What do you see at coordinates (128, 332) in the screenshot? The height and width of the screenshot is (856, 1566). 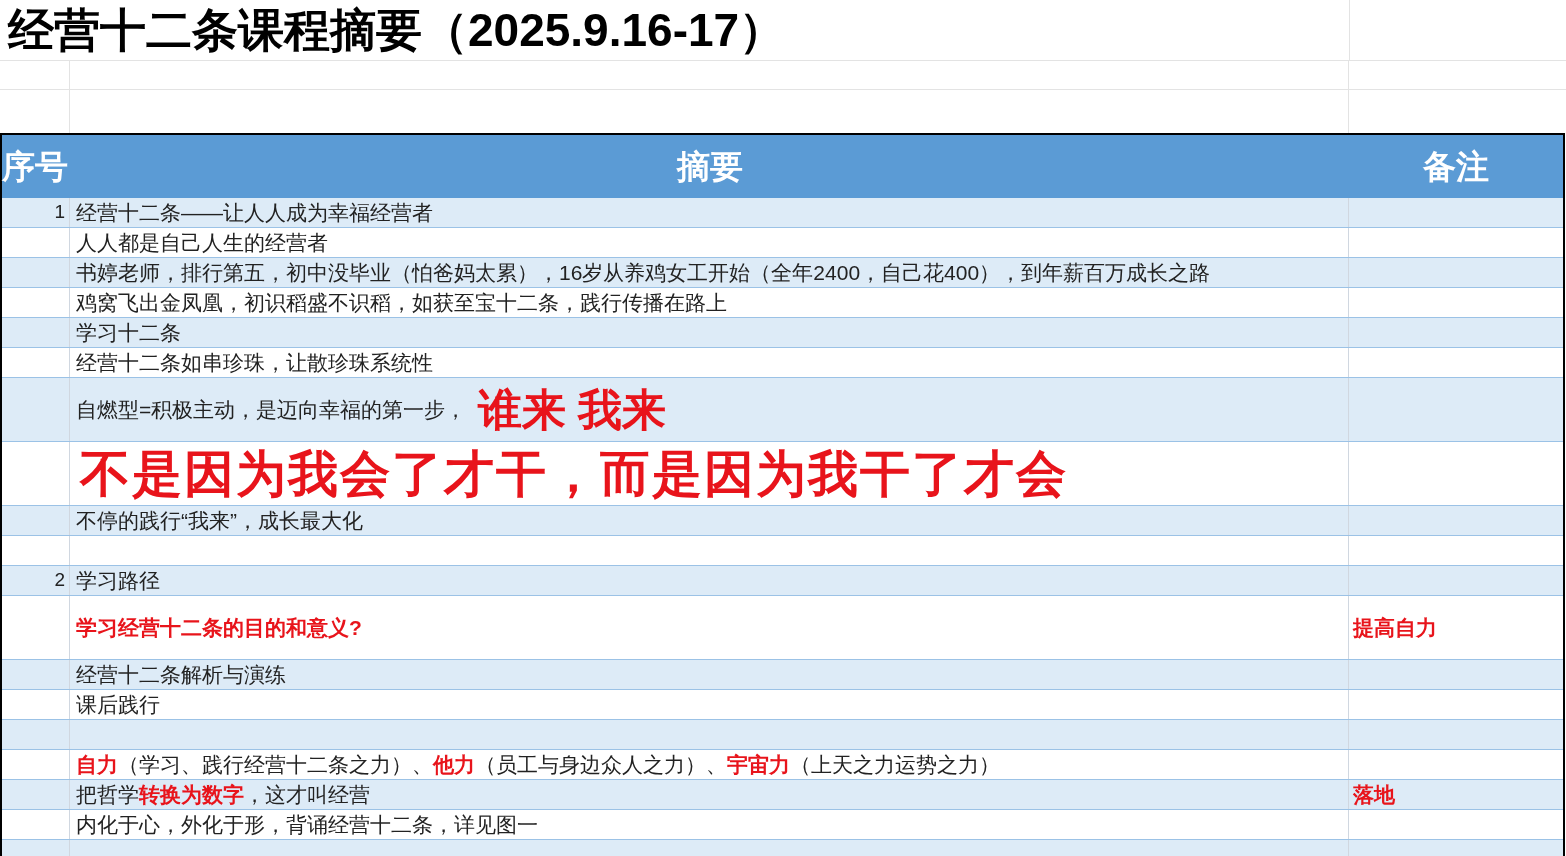 I see `summary-text: 学习十二条` at bounding box center [128, 332].